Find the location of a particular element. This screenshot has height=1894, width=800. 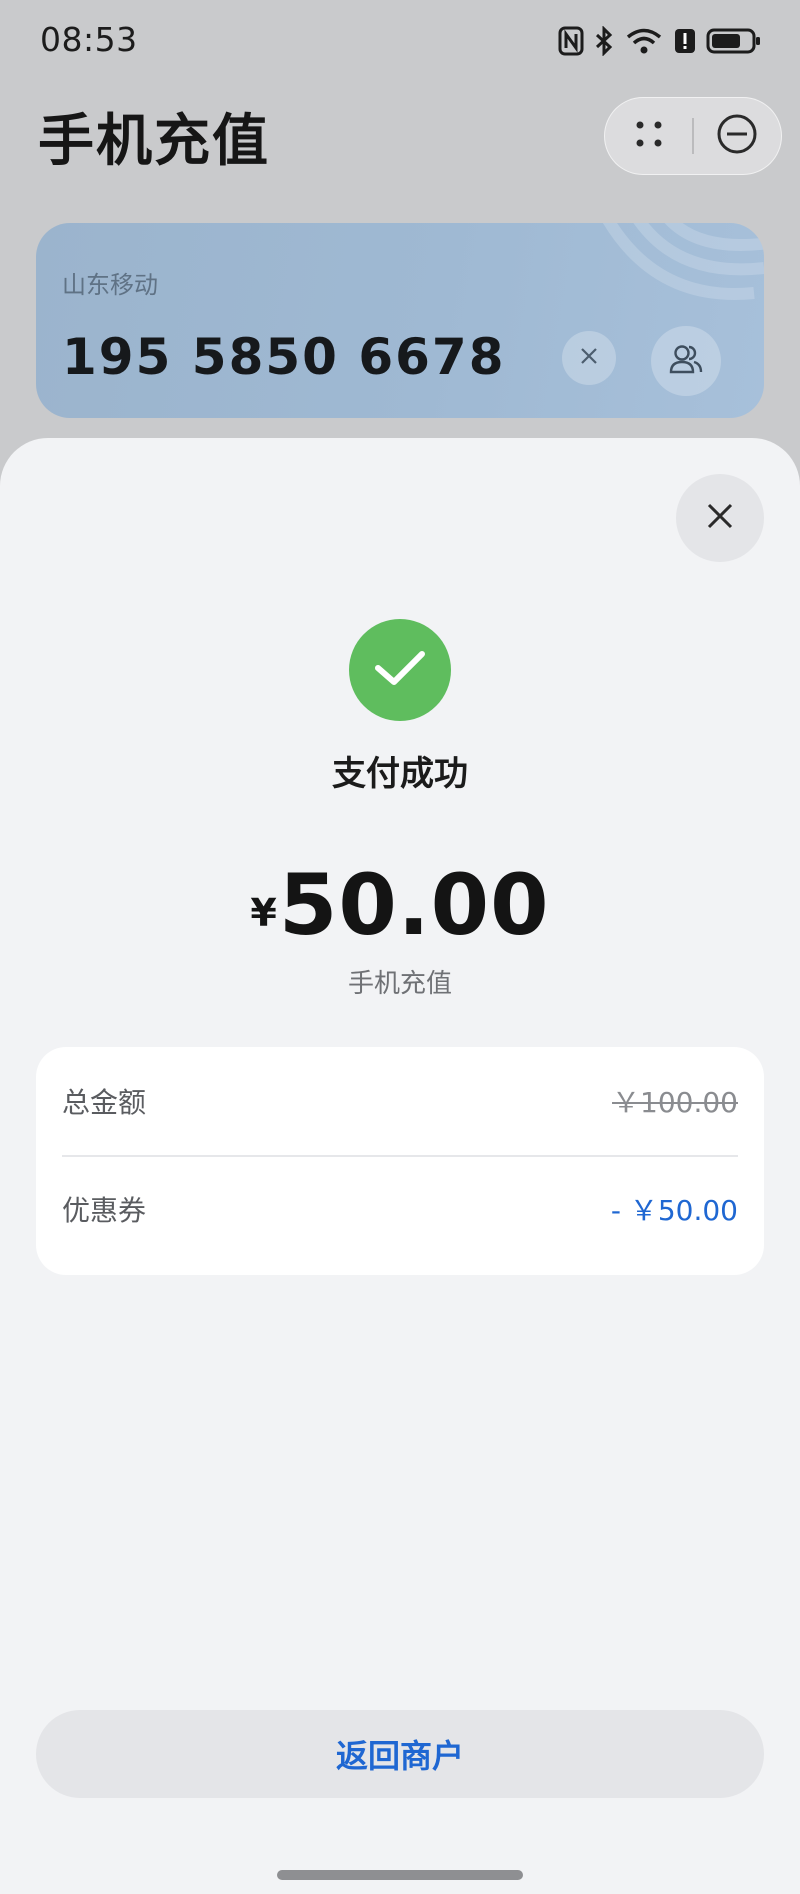

check-icon is located at coordinates (400, 670).